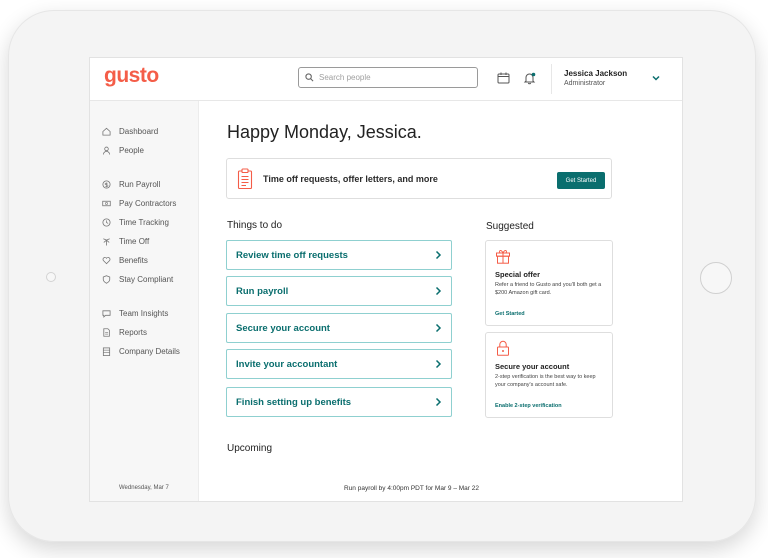 The width and height of the screenshot is (768, 558). What do you see at coordinates (144, 488) in the screenshot?
I see `upcoming-date: Wednesday, Mar 7` at bounding box center [144, 488].